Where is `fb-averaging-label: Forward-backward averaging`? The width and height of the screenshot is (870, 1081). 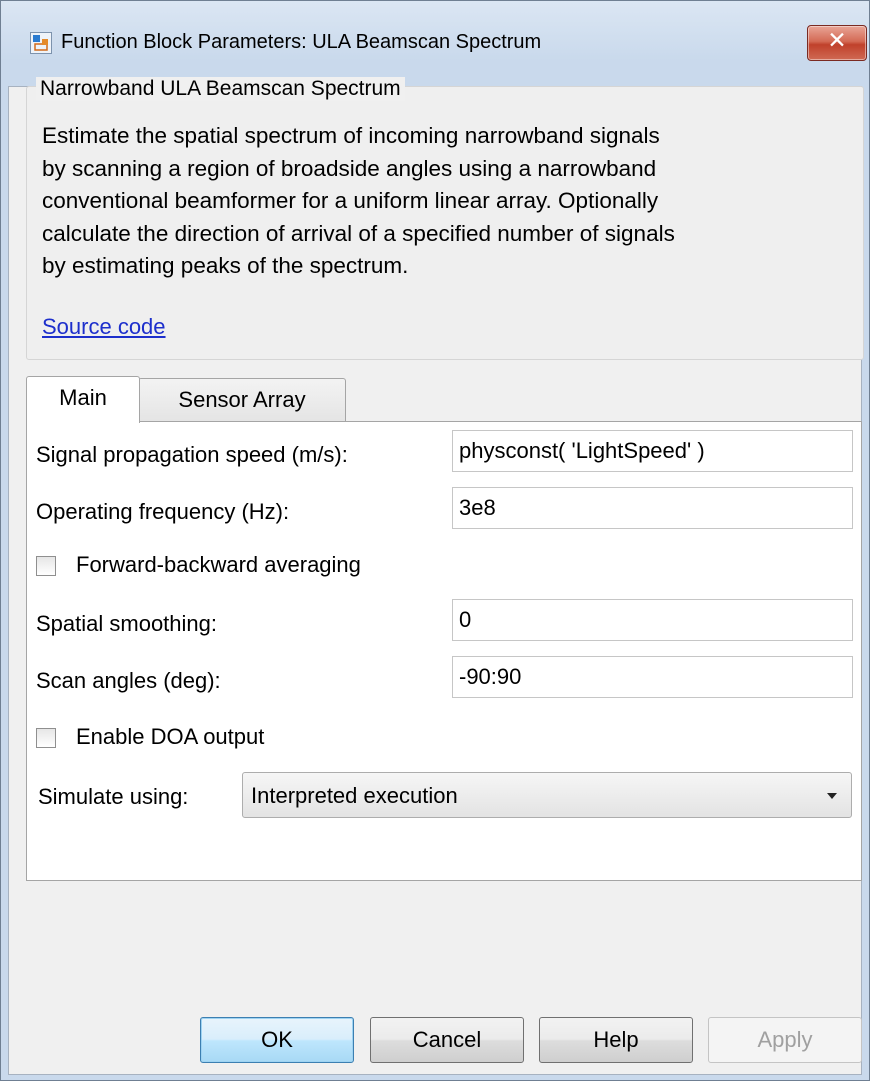 fb-averaging-label: Forward-backward averaging is located at coordinates (218, 564).